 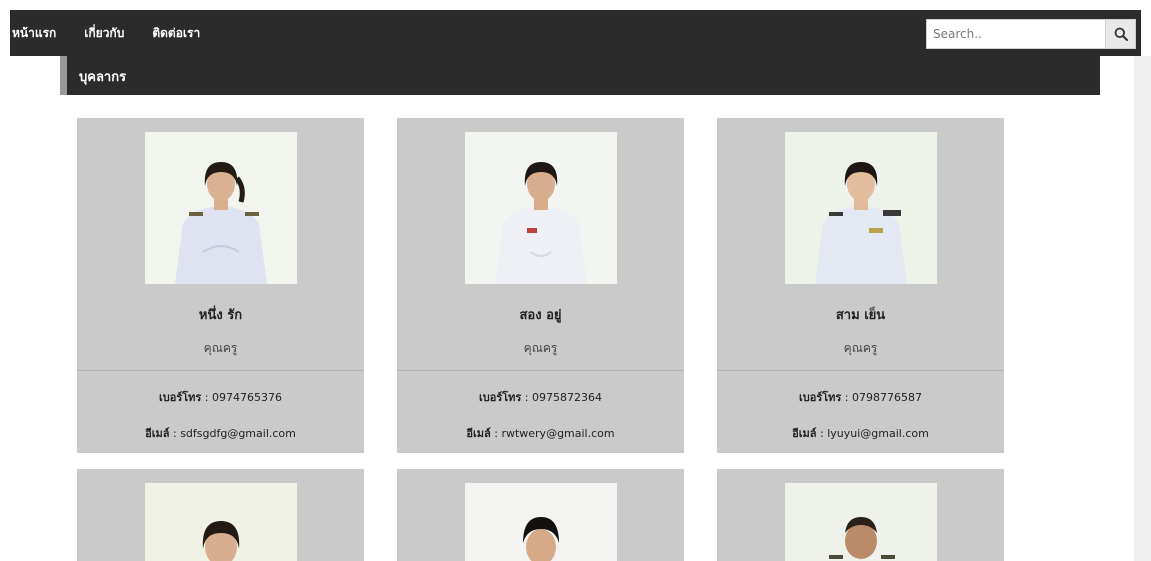 I want to click on main-nav: หน้าแรก เกี่ยวกับ ติดต่อเรา, so click(x=118, y=33).